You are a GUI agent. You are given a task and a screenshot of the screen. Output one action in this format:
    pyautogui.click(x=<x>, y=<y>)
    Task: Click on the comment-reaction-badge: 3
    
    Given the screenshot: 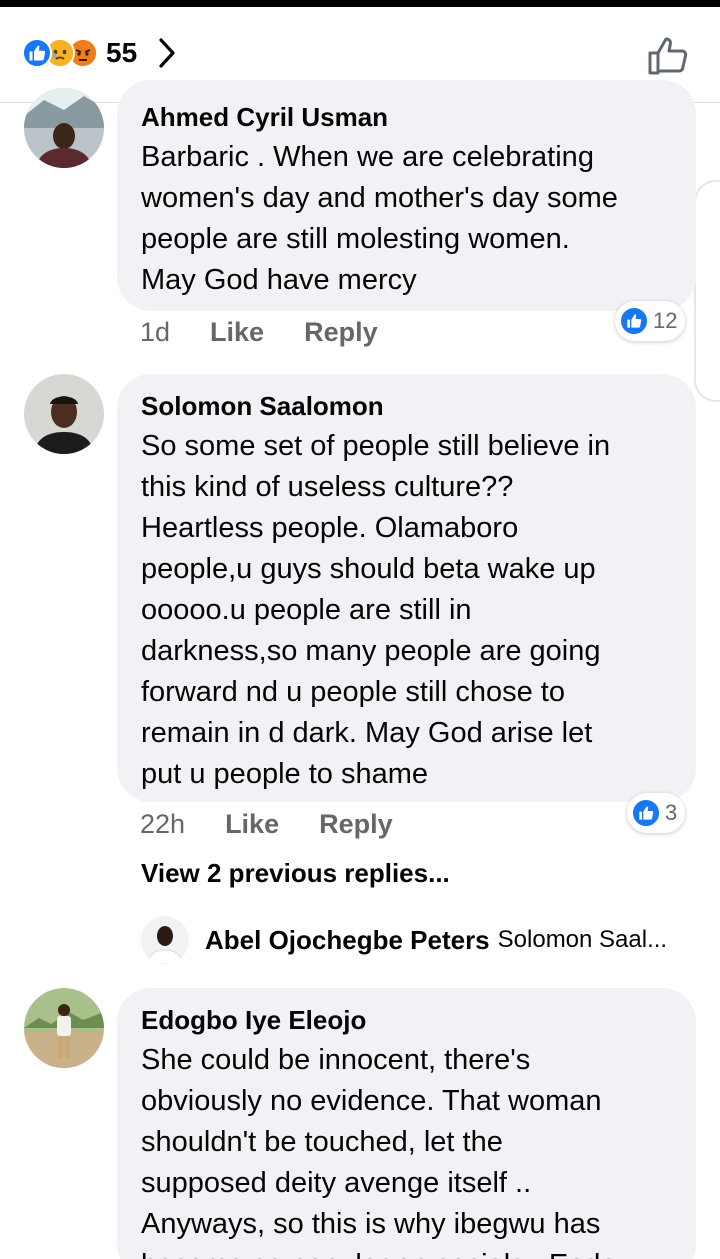 What is the action you would take?
    pyautogui.click(x=656, y=813)
    